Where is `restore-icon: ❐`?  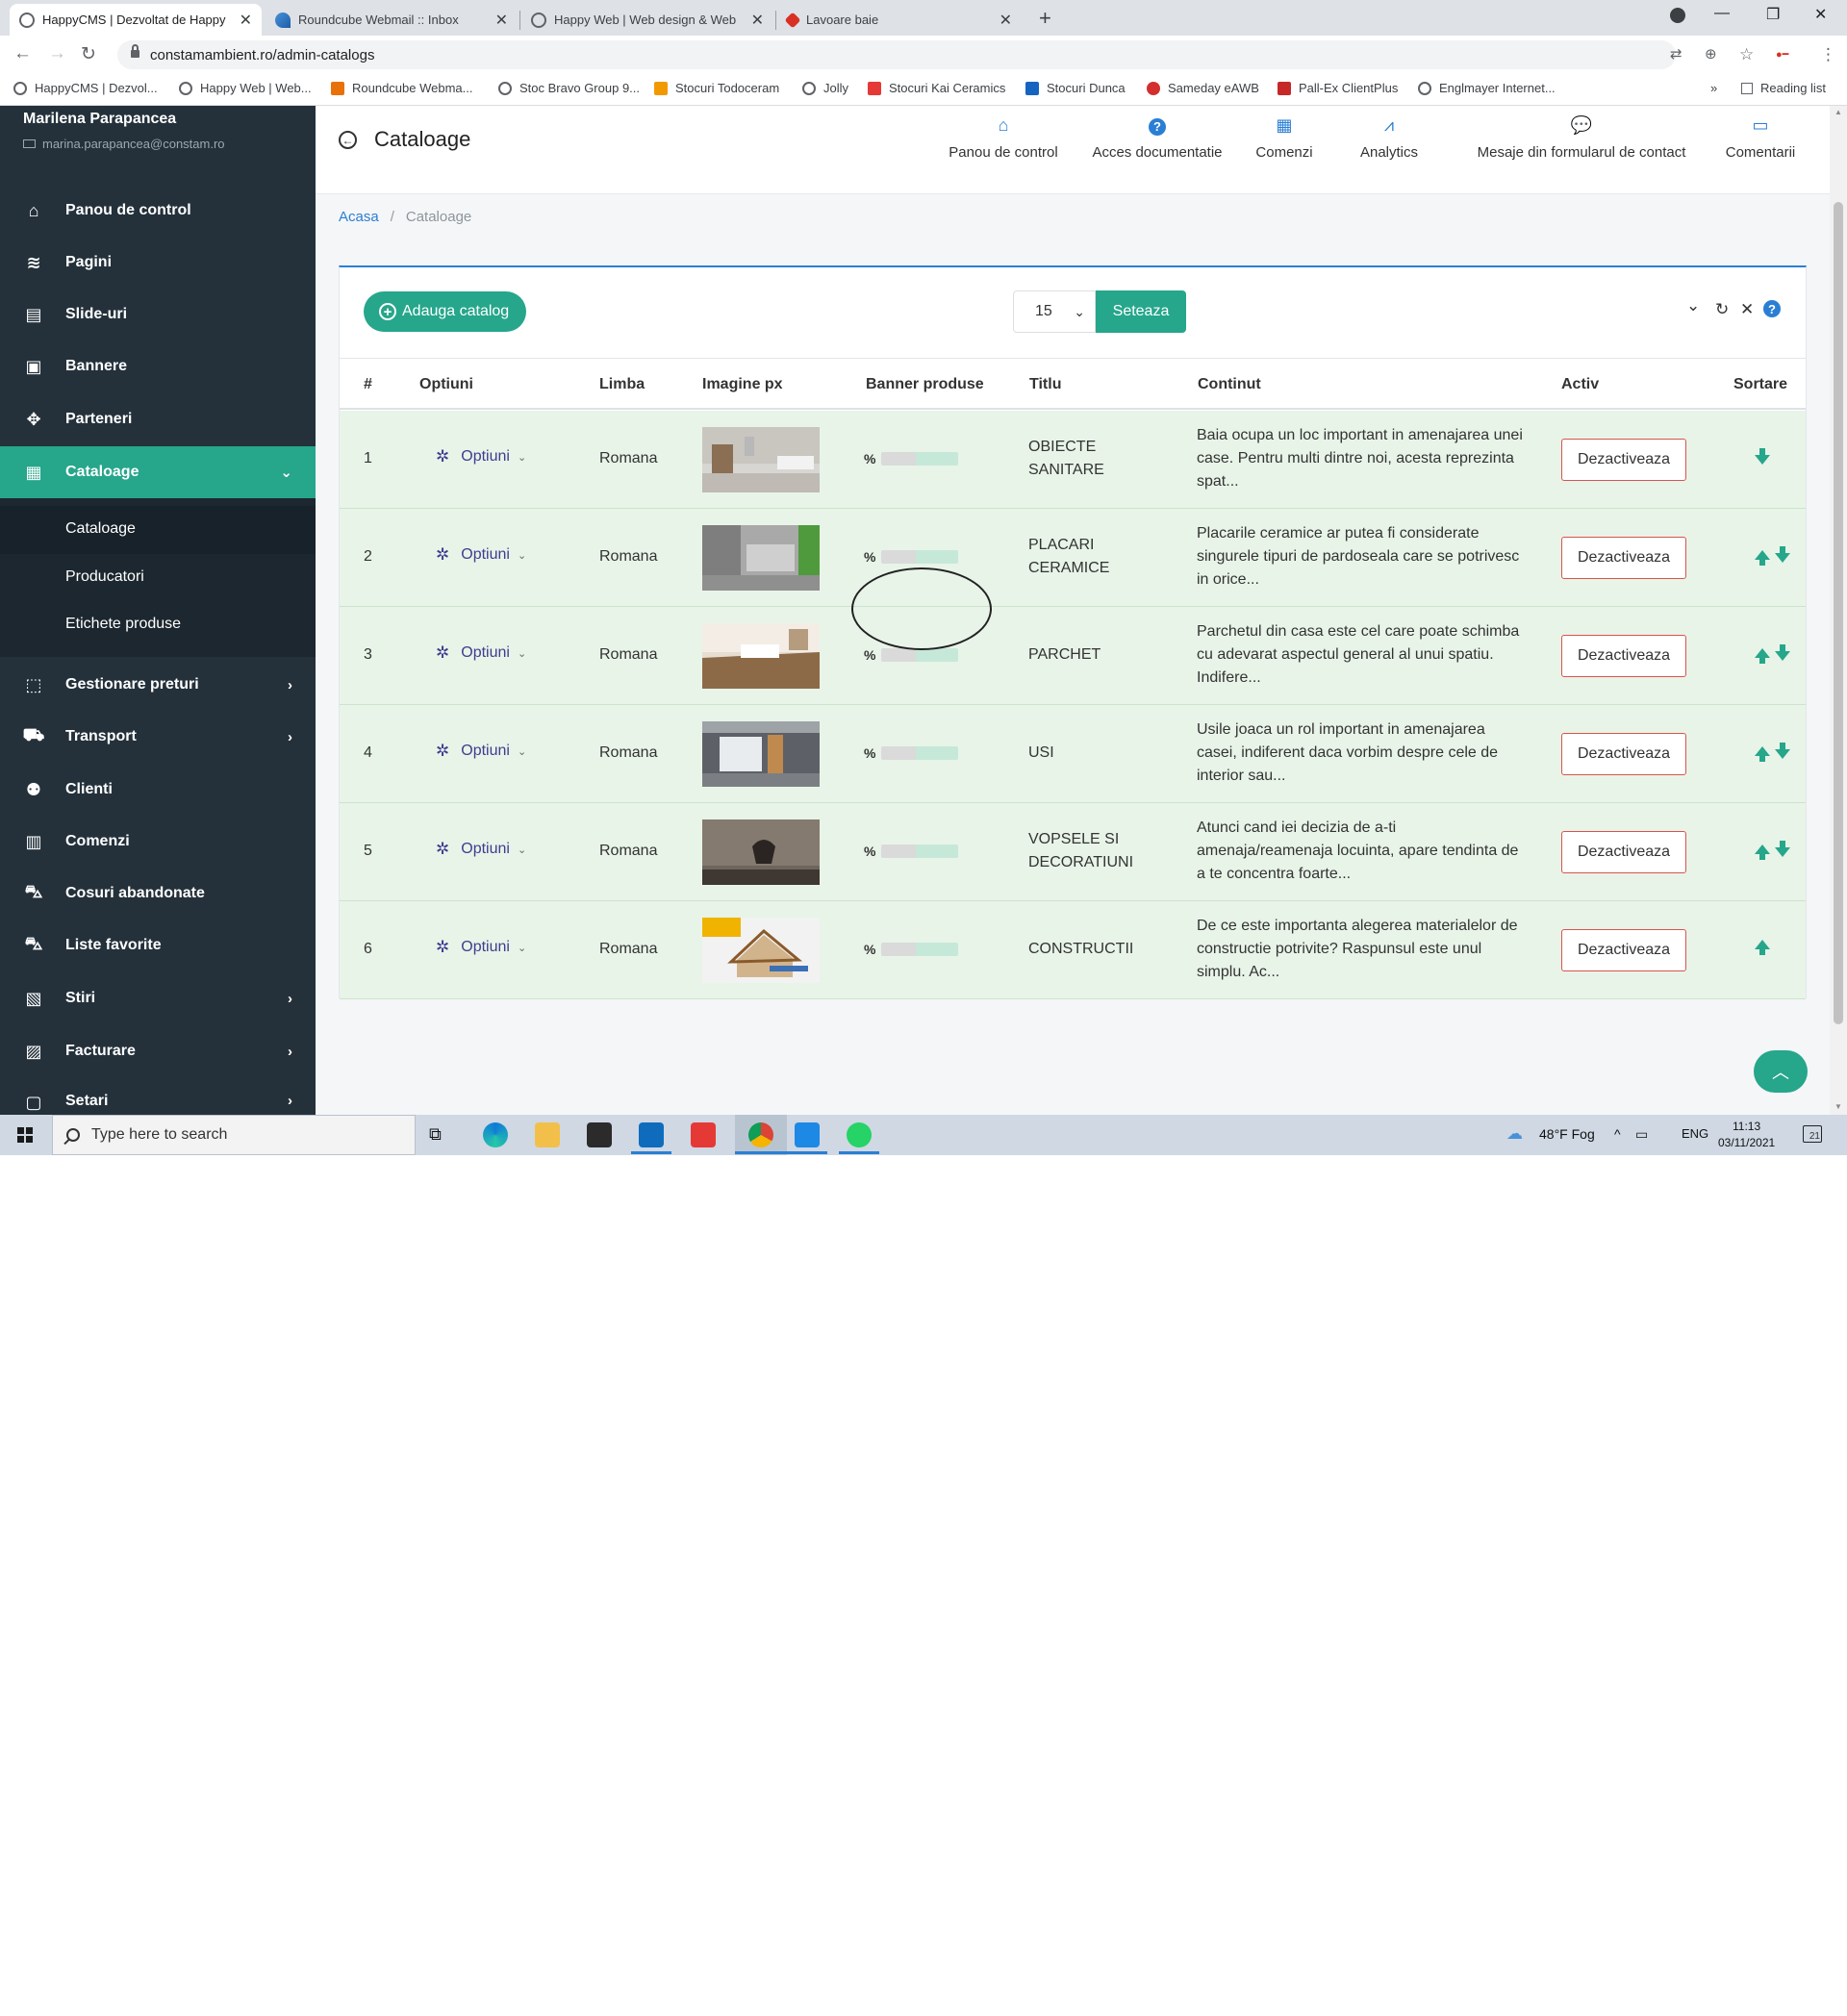
restore-icon: ❐ is located at coordinates (1773, 15).